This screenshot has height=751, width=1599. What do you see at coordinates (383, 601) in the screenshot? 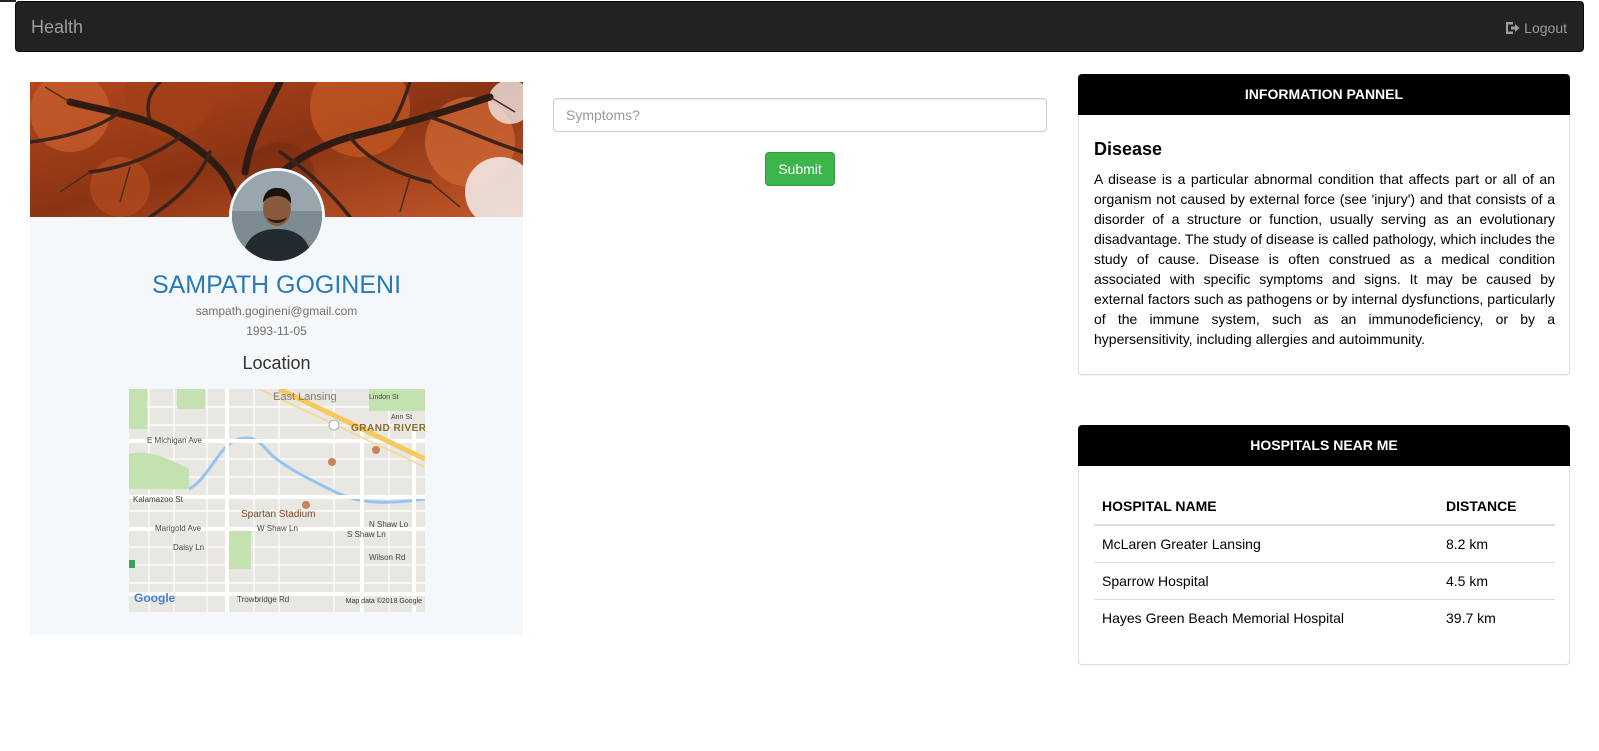
I see `map-attribution: Map data ©2018 Google` at bounding box center [383, 601].